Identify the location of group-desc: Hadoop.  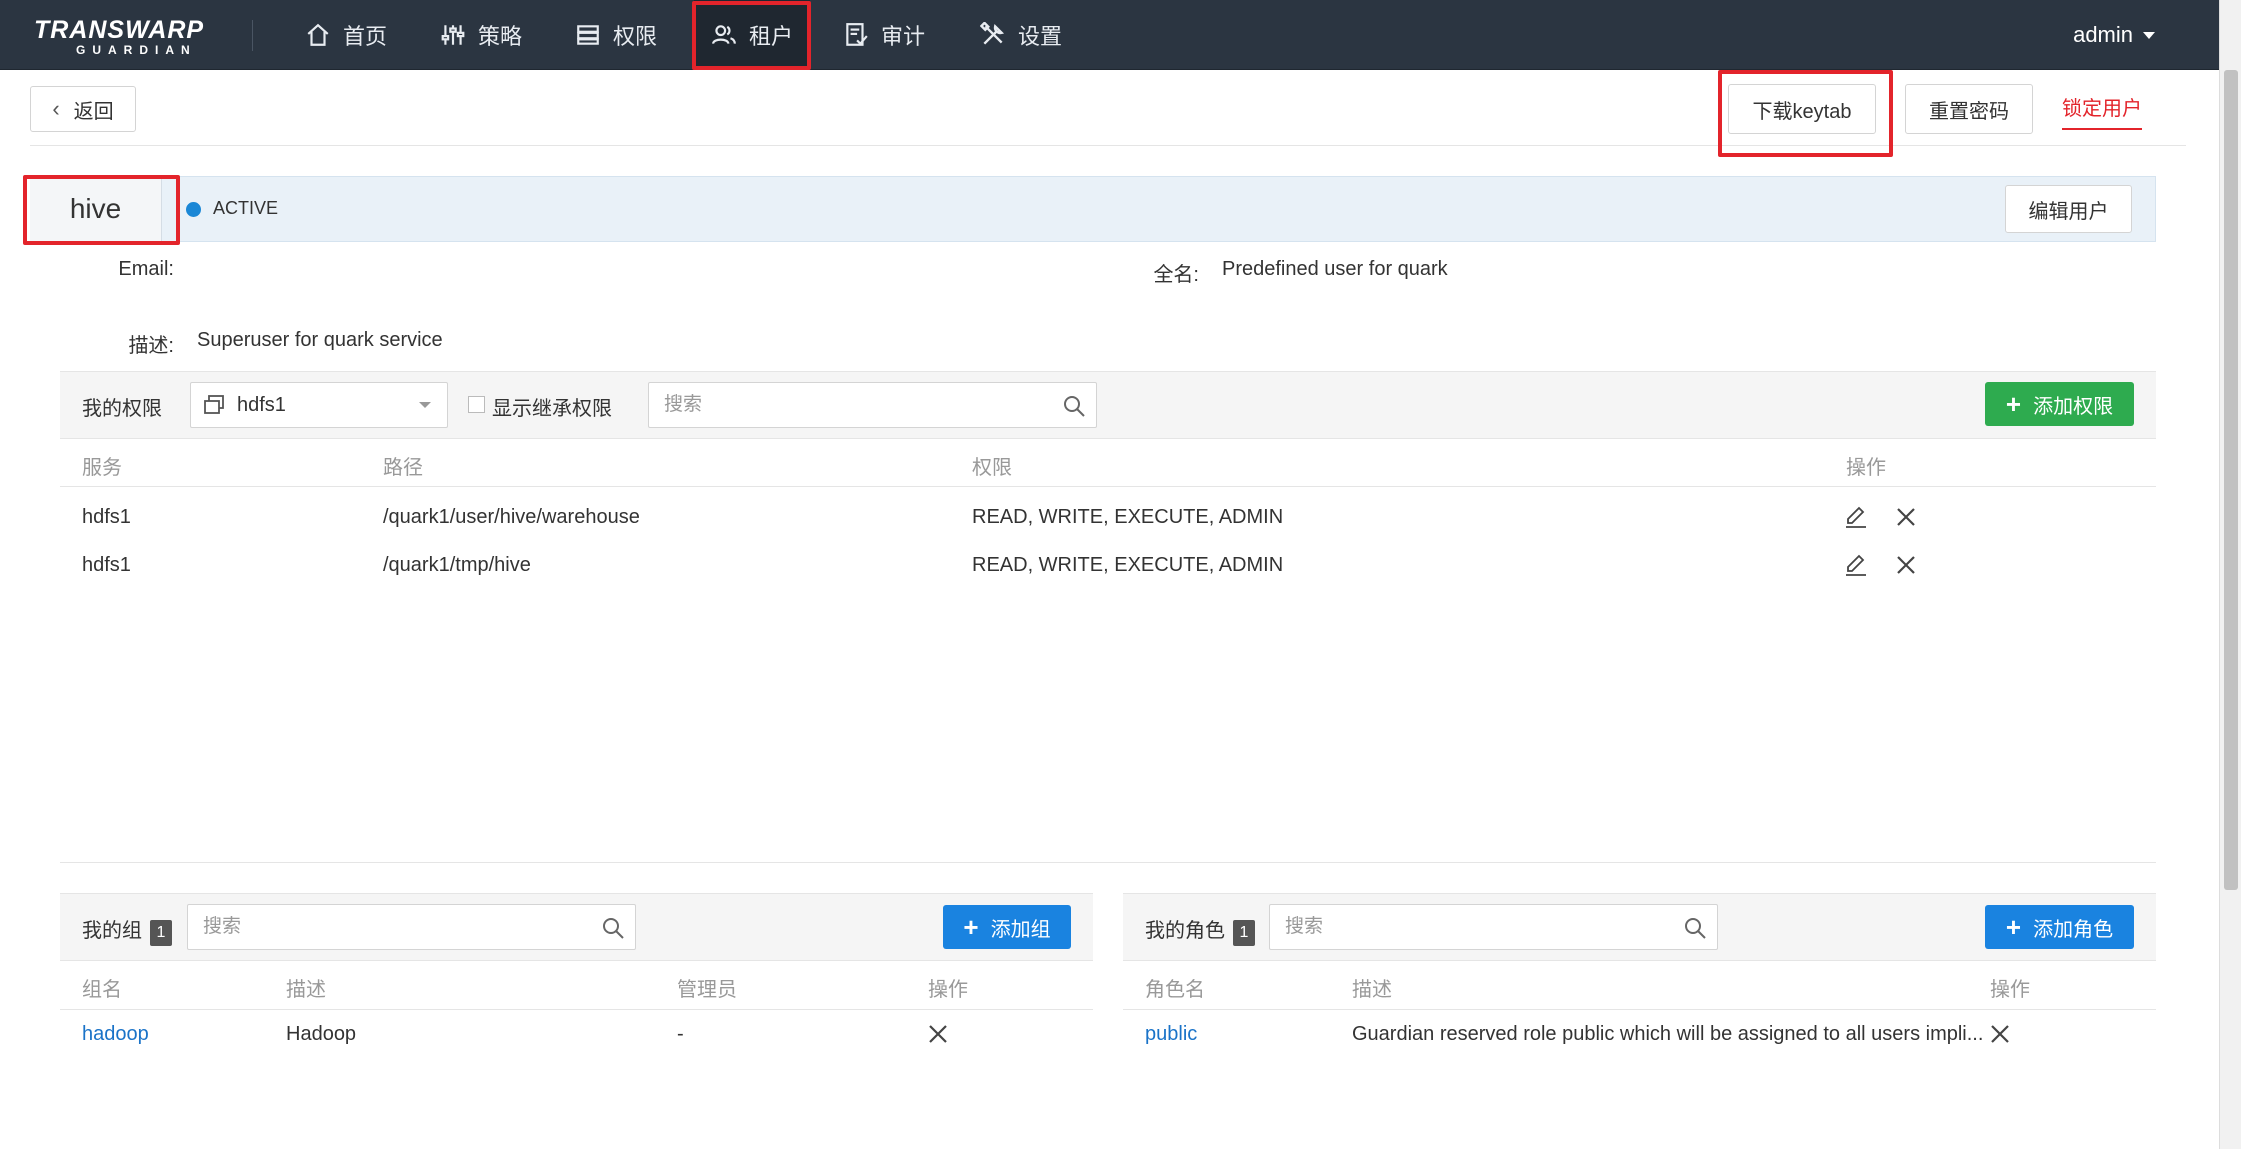
(321, 1034).